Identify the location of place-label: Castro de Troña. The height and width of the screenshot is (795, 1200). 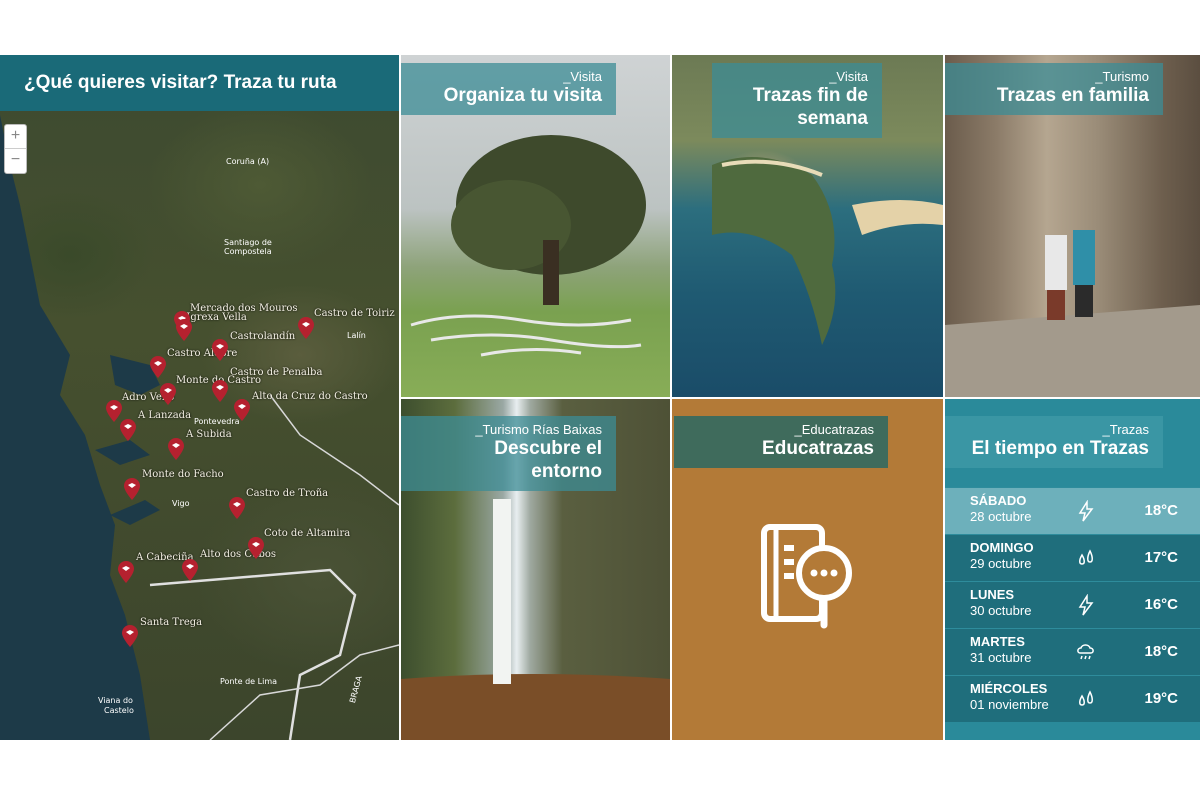
(287, 493).